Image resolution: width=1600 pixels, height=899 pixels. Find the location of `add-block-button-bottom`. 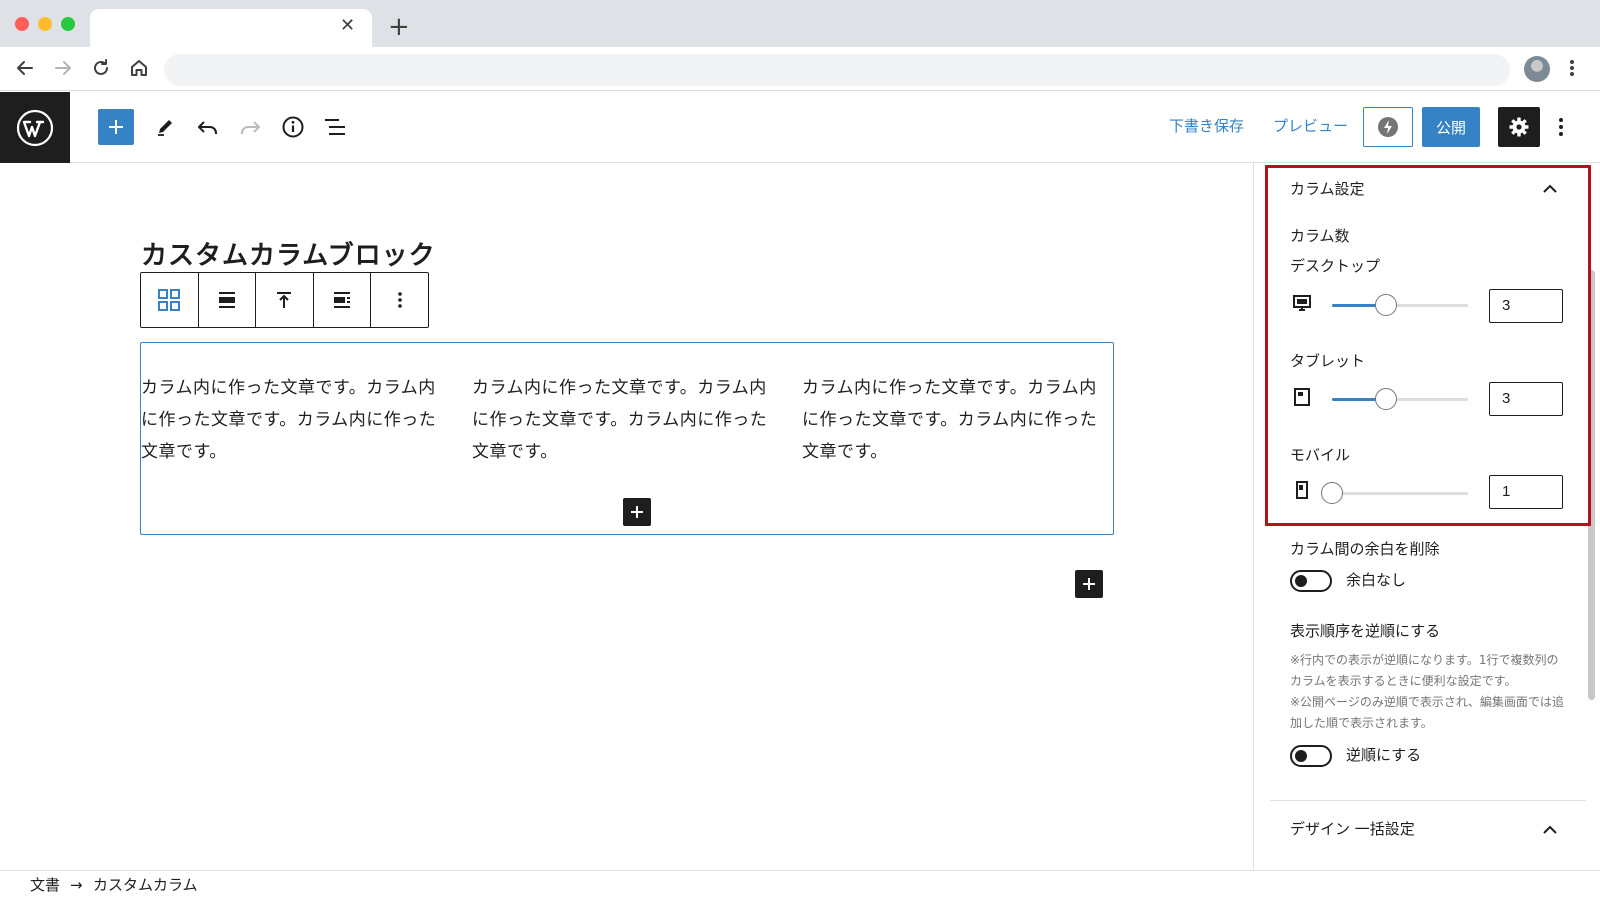

add-block-button-bottom is located at coordinates (1089, 584).